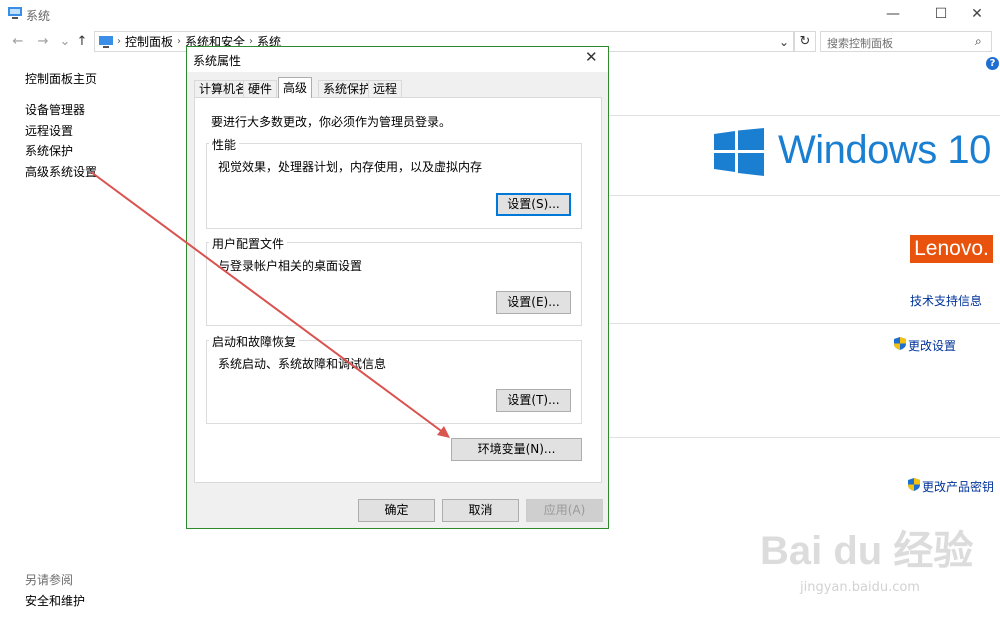  Describe the element at coordinates (867, 551) in the screenshot. I see `watermark-logo: Bai du 经验` at that location.